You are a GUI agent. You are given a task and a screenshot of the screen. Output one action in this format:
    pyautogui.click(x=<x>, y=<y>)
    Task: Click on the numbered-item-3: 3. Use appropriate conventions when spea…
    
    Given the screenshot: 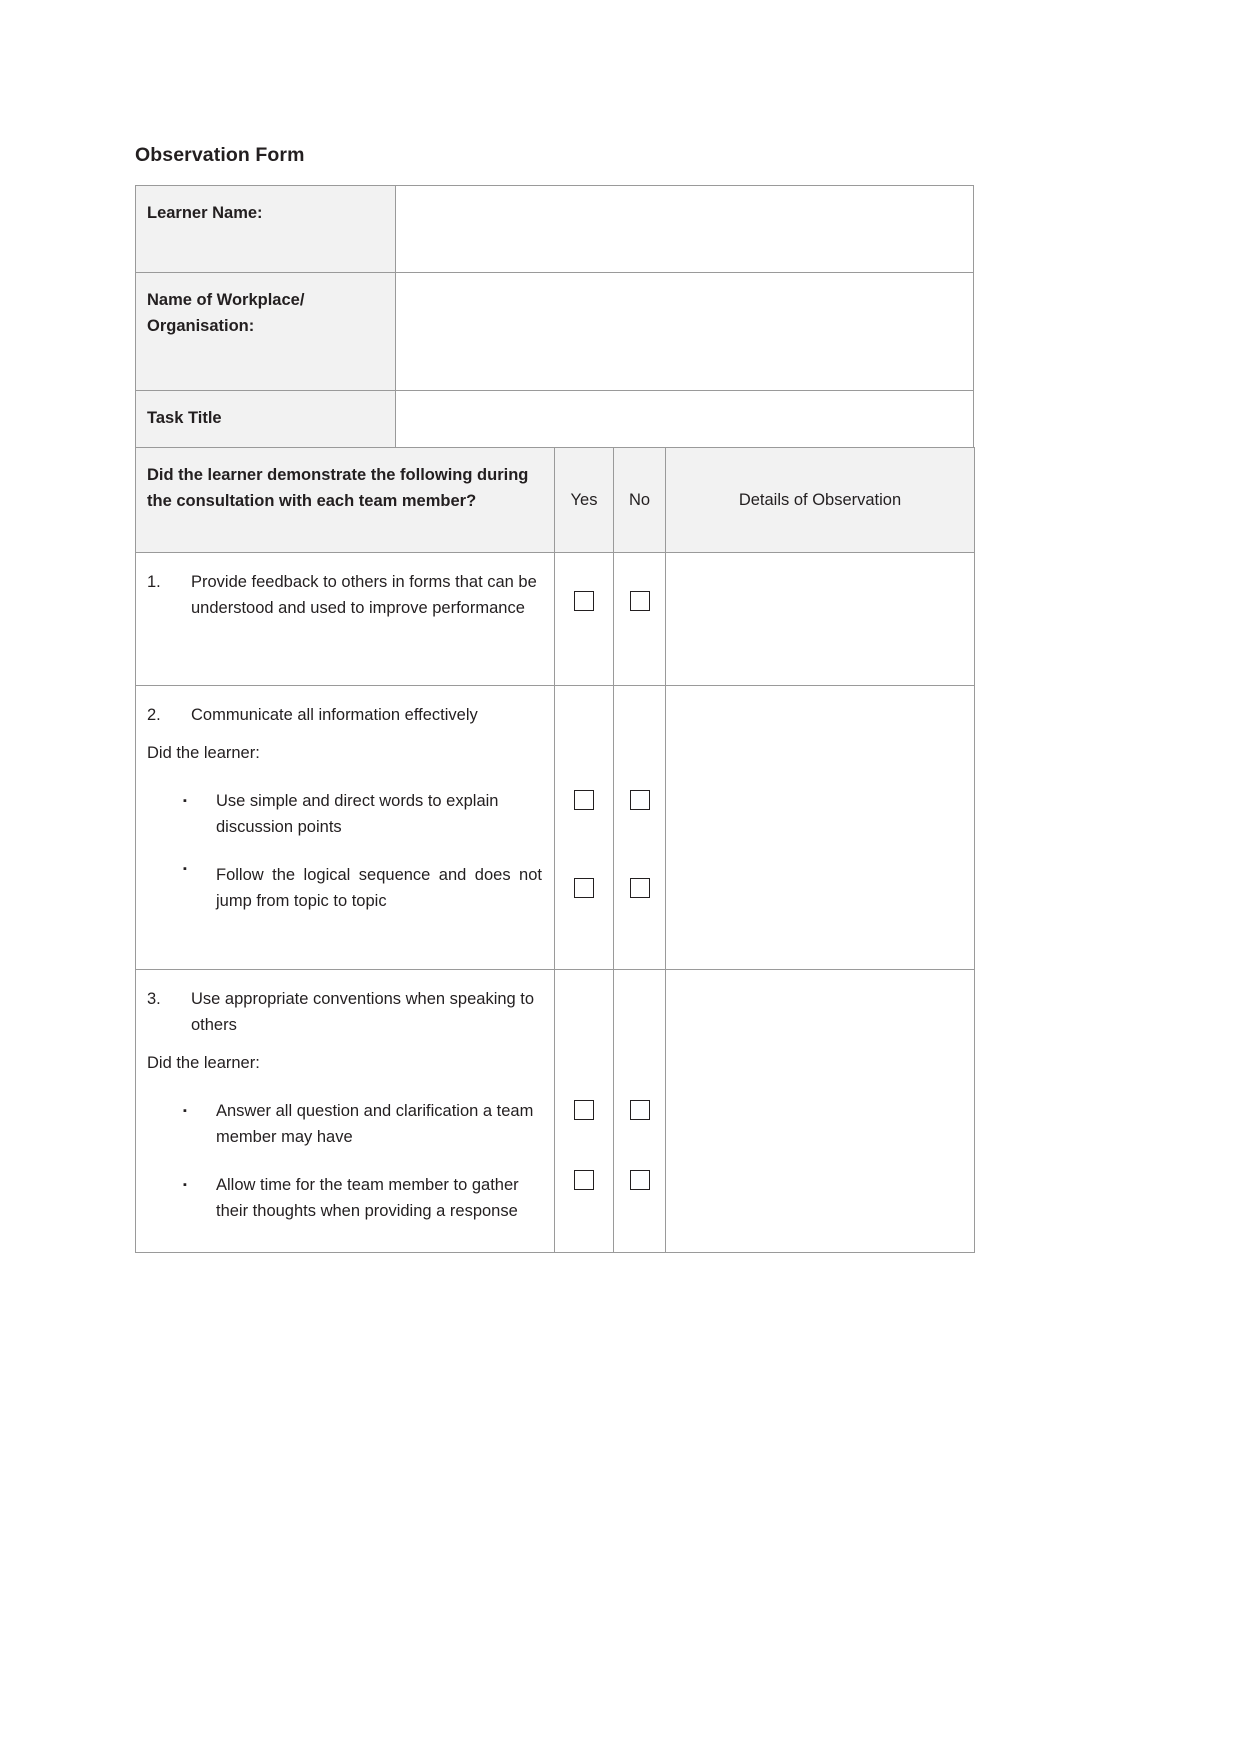 What is the action you would take?
    pyautogui.click(x=344, y=1012)
    